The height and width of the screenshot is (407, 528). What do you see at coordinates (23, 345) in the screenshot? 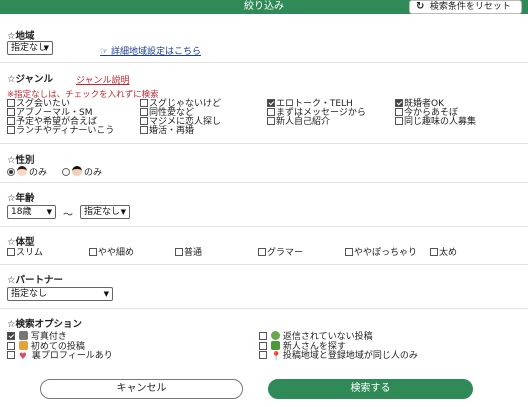
I see `first-post-icon` at bounding box center [23, 345].